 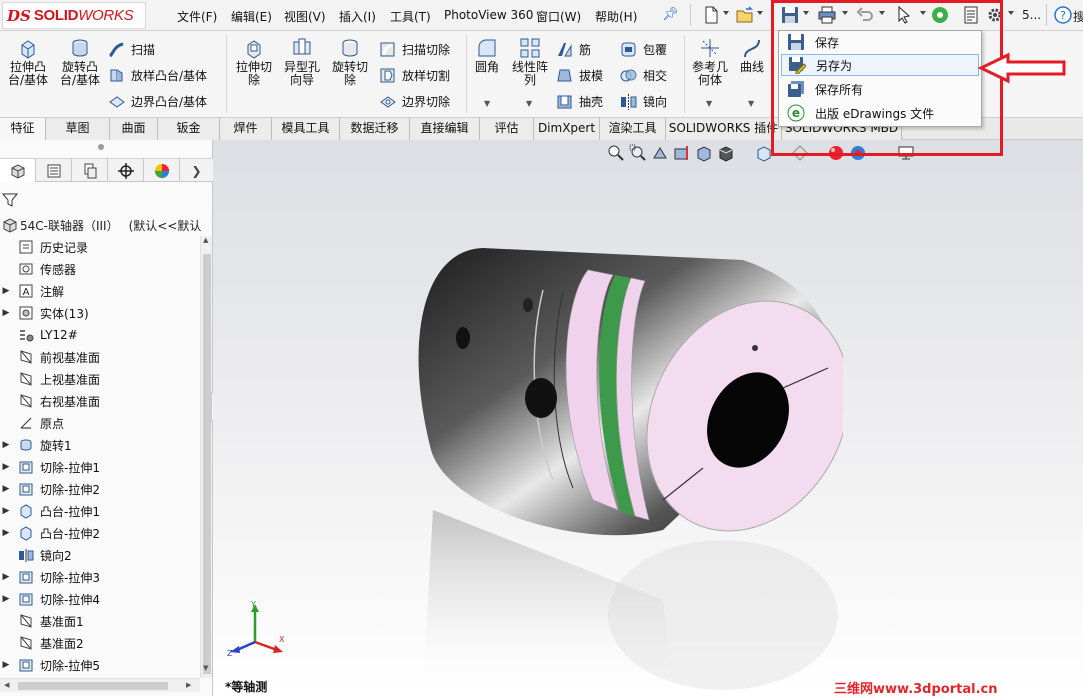 I want to click on menu-window: 窗口(W), so click(x=558, y=16).